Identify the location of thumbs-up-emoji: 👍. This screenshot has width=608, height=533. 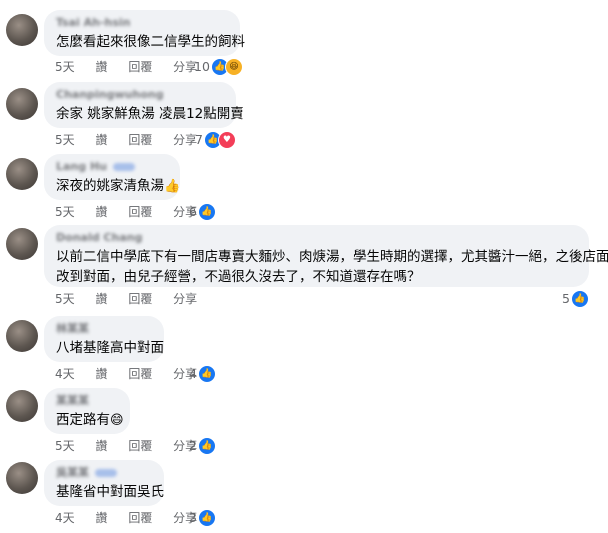
(172, 186).